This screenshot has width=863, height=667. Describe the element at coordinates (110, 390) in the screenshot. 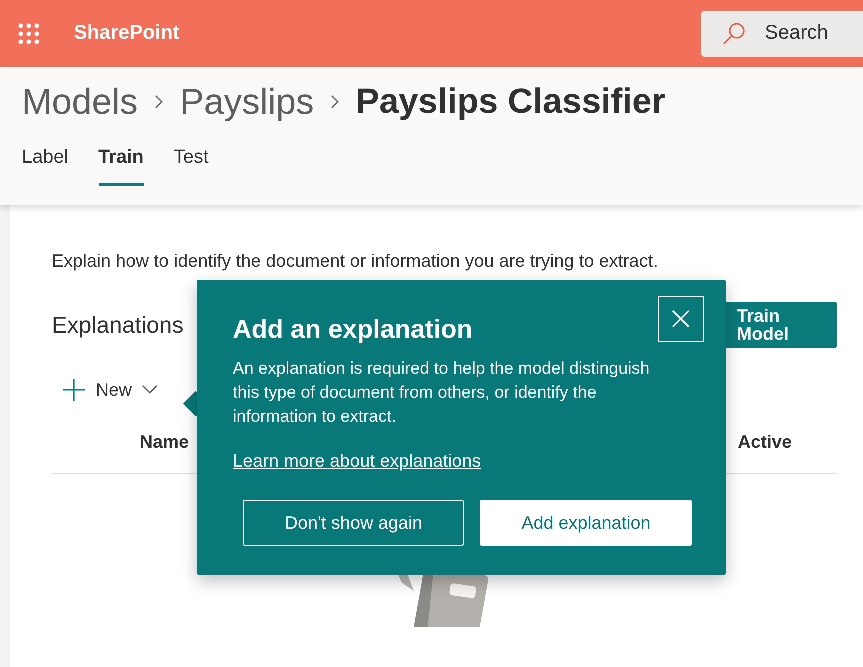

I see `new-button: New` at that location.